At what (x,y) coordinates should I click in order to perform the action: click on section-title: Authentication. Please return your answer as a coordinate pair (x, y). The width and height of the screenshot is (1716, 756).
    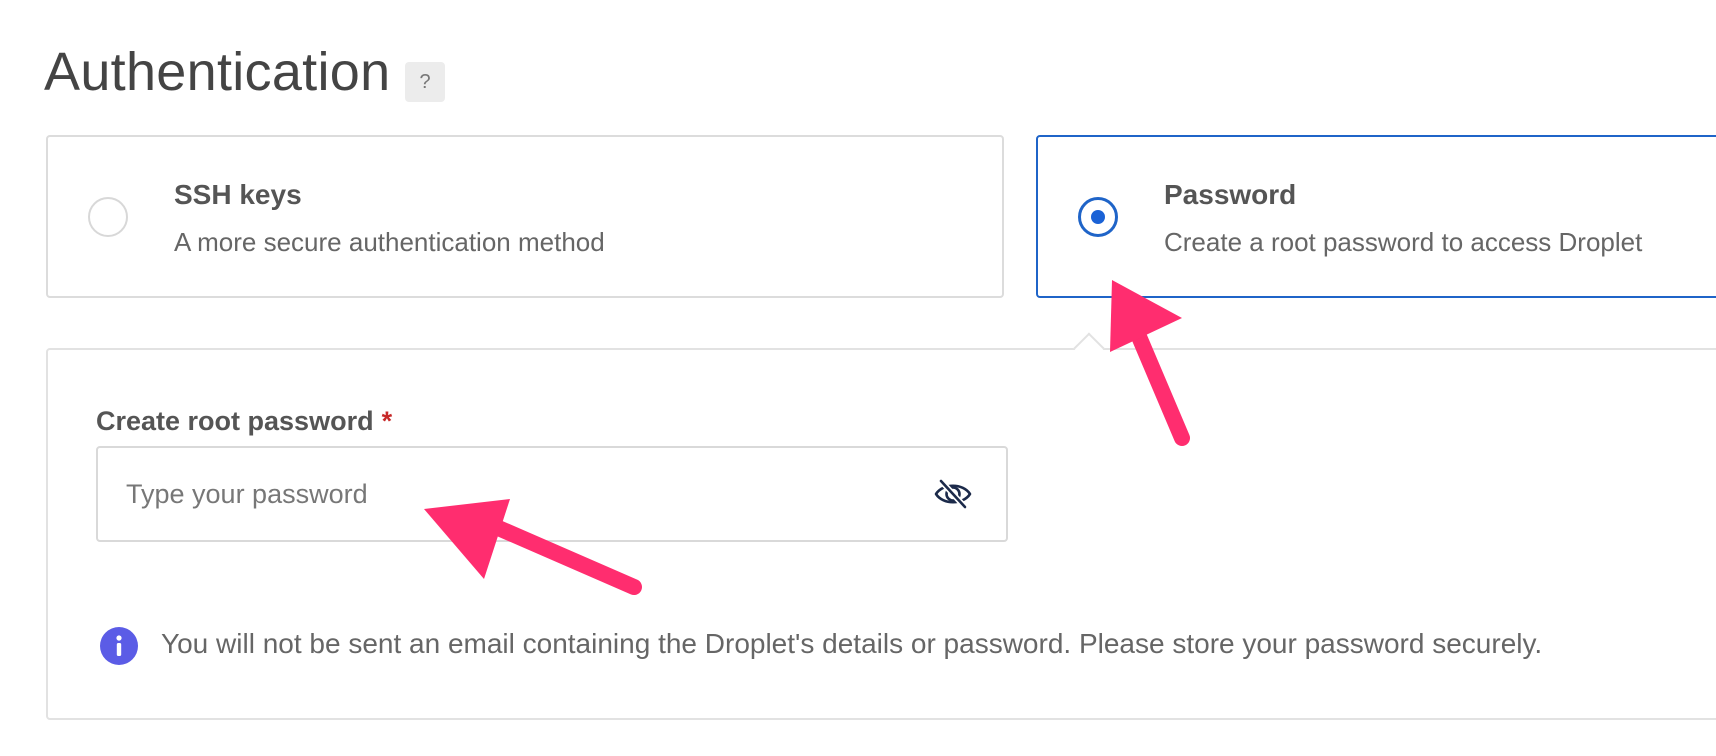
    Looking at the image, I should click on (217, 72).